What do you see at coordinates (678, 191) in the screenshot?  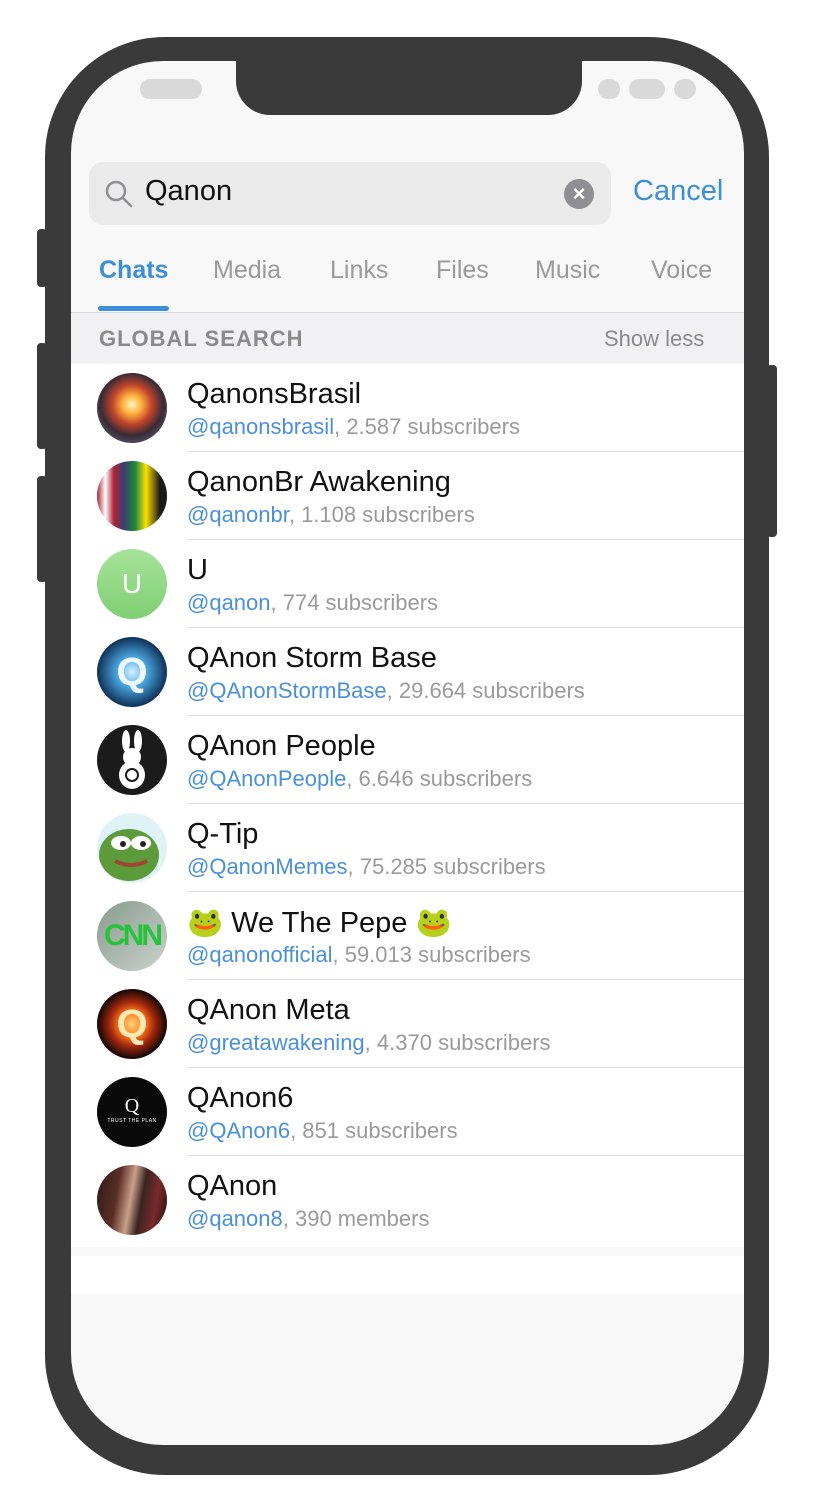 I see `cancel-button: Cancel` at bounding box center [678, 191].